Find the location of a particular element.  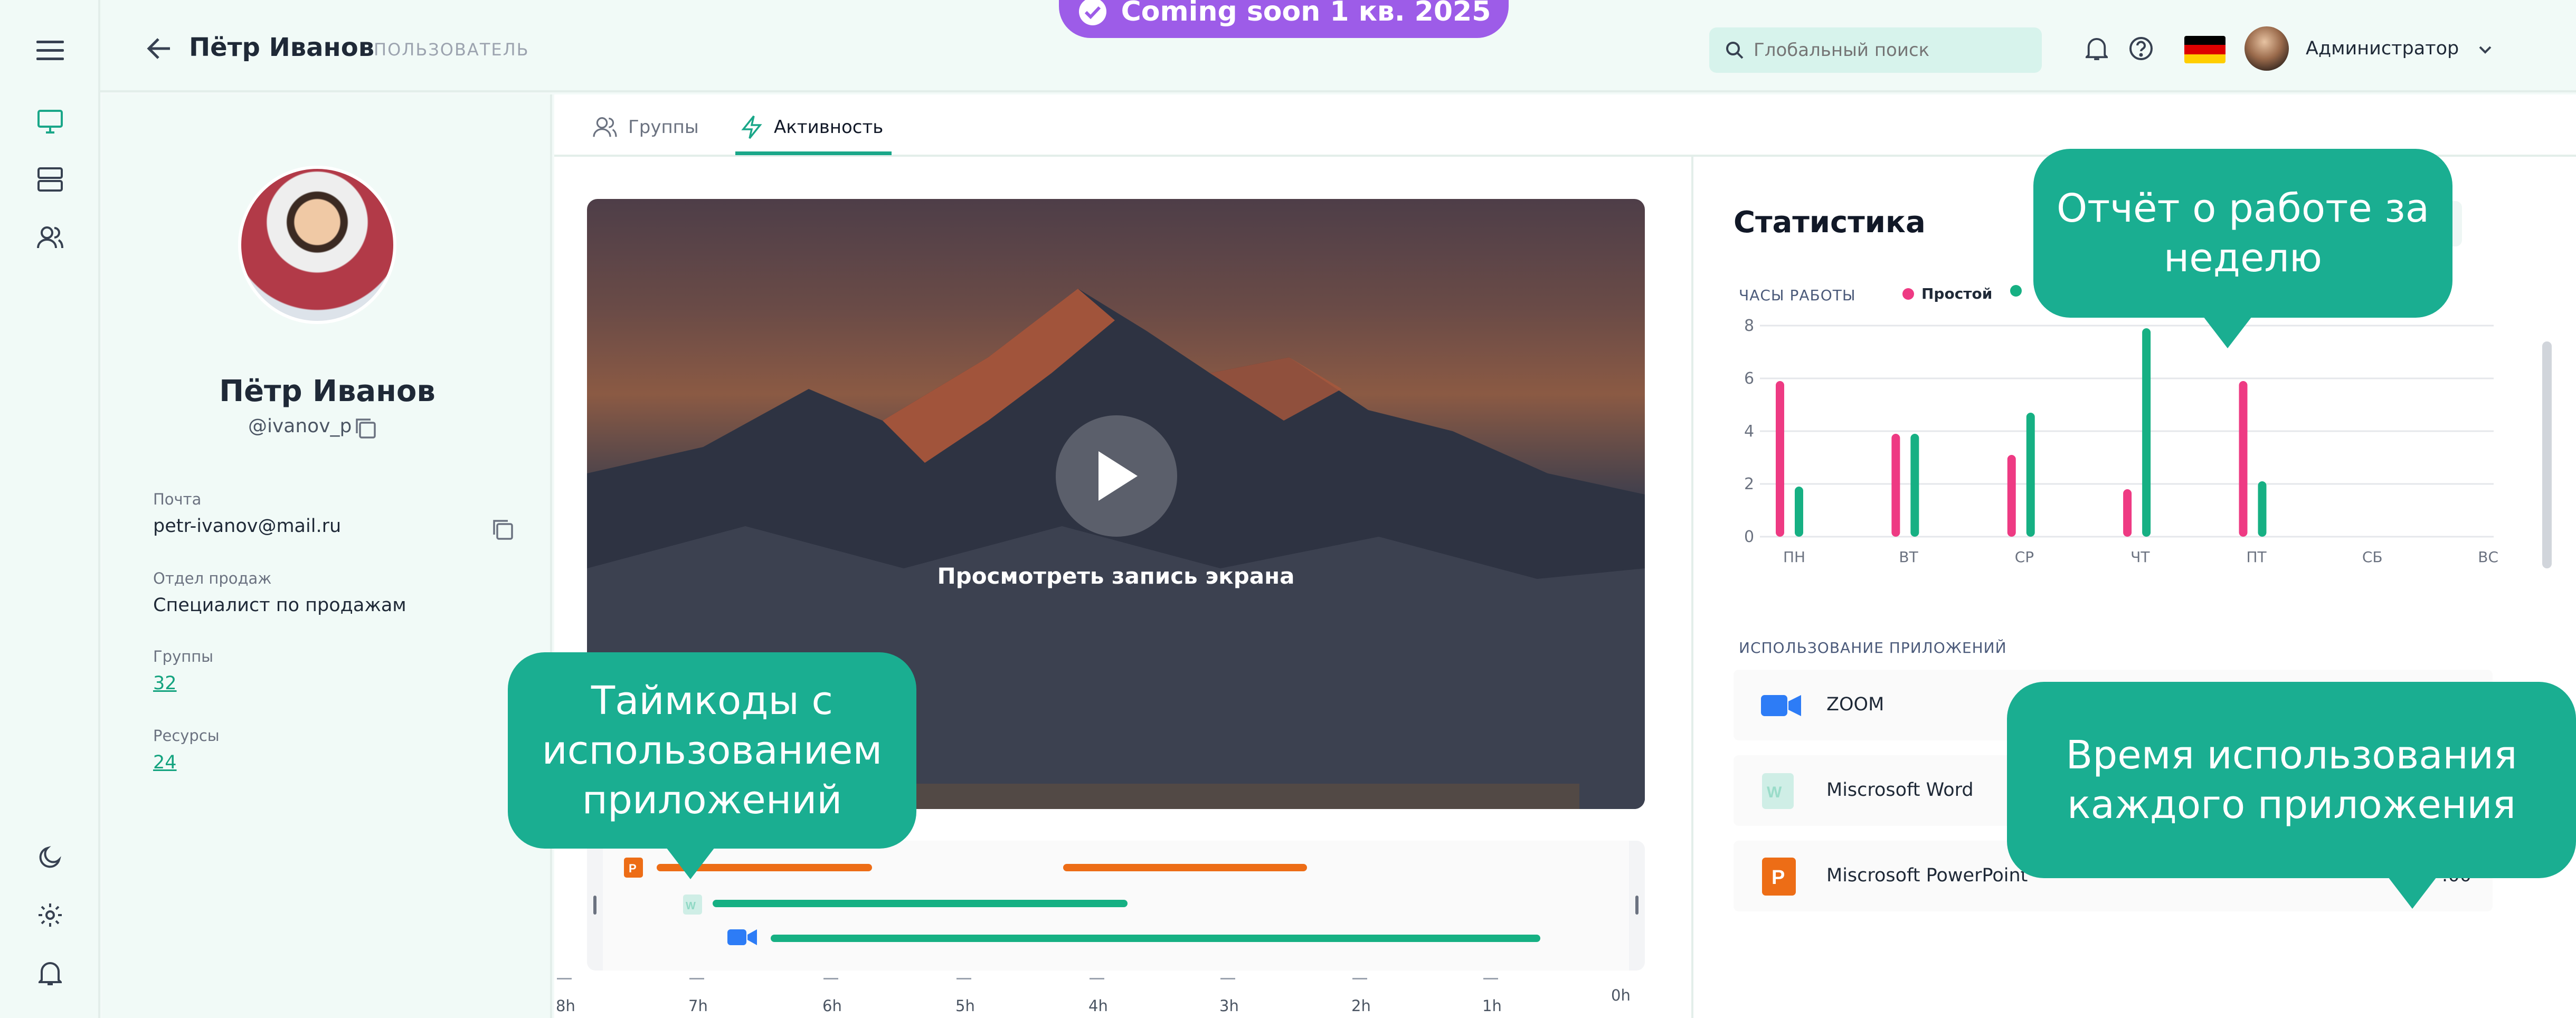

legend-idle-dot is located at coordinates (1908, 294).